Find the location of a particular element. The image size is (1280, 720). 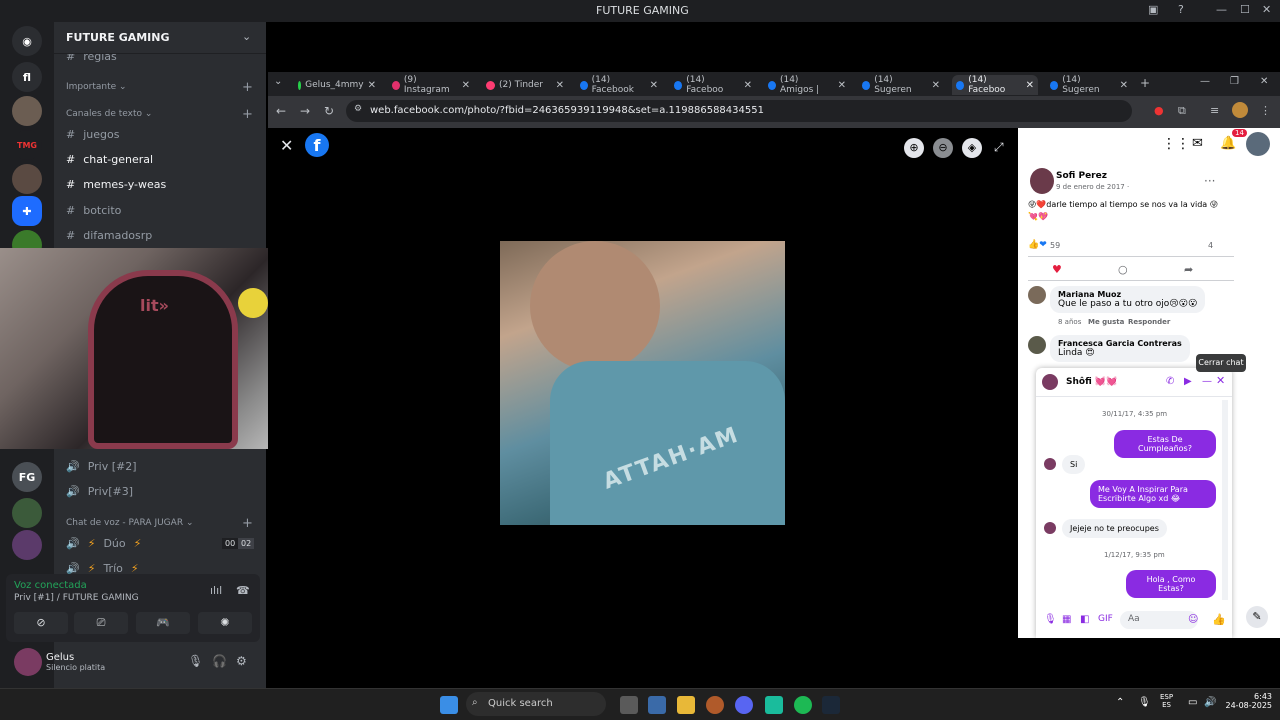

message-input: Aa is located at coordinates (1159, 620).